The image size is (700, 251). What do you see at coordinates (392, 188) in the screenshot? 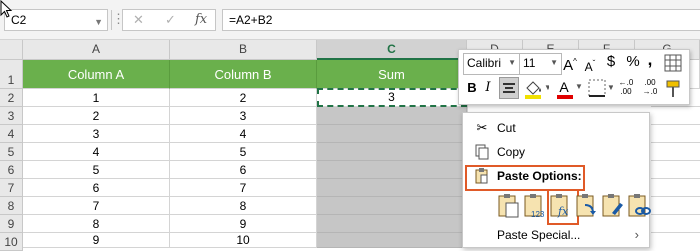
I see `cell-c7` at bounding box center [392, 188].